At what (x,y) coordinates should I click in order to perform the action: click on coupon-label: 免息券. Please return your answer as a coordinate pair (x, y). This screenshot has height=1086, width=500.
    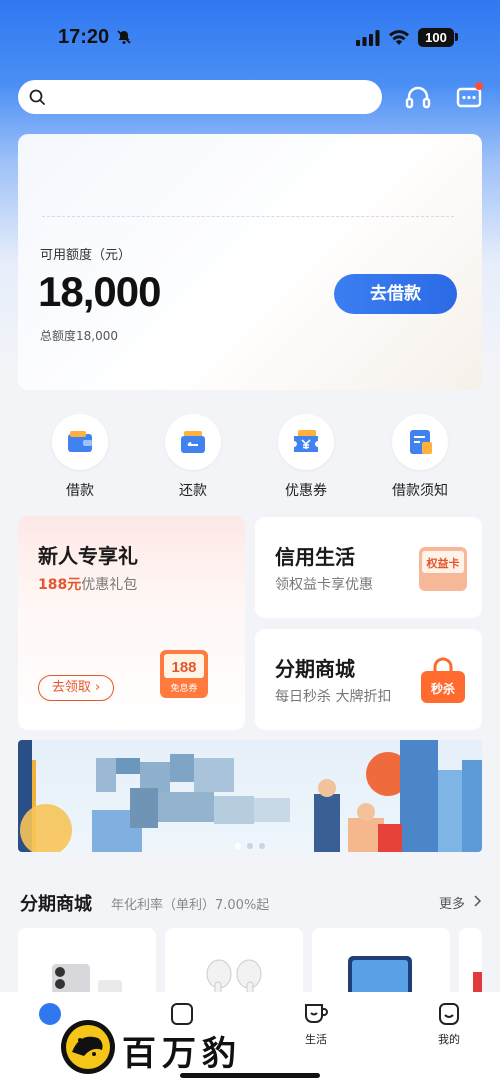
    Looking at the image, I should click on (183, 688).